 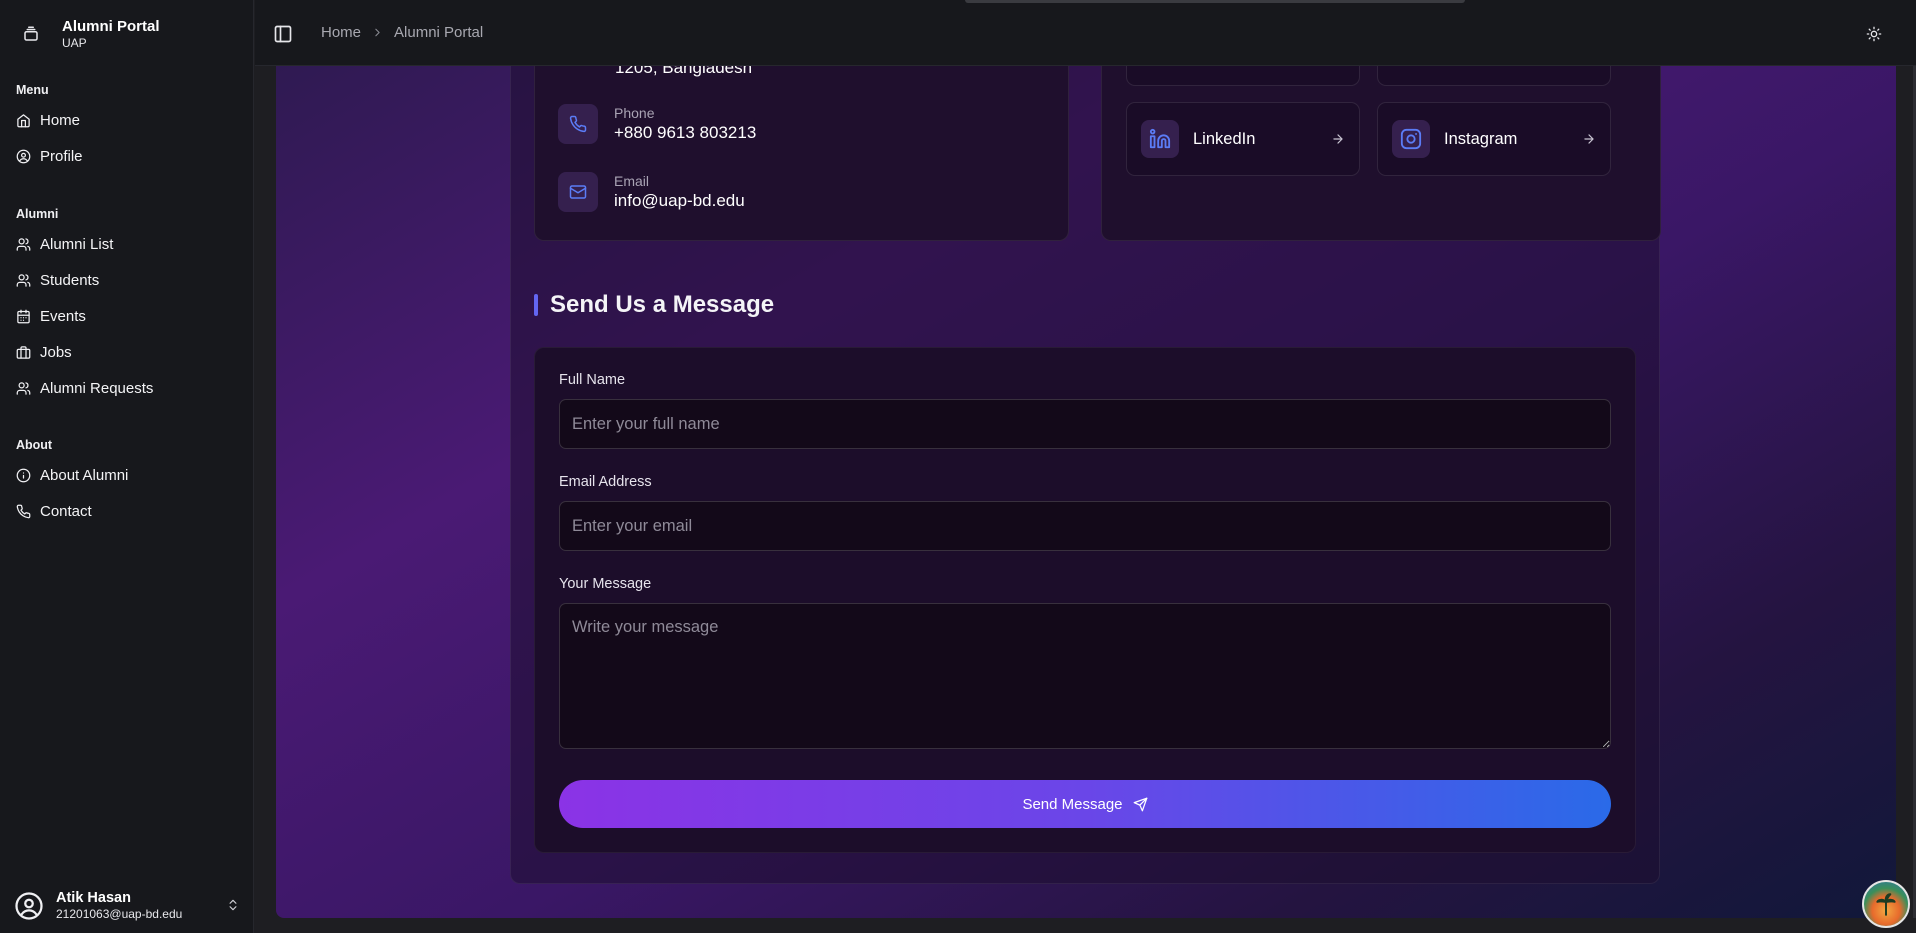 I want to click on mail-icon-box, so click(x=578, y=192).